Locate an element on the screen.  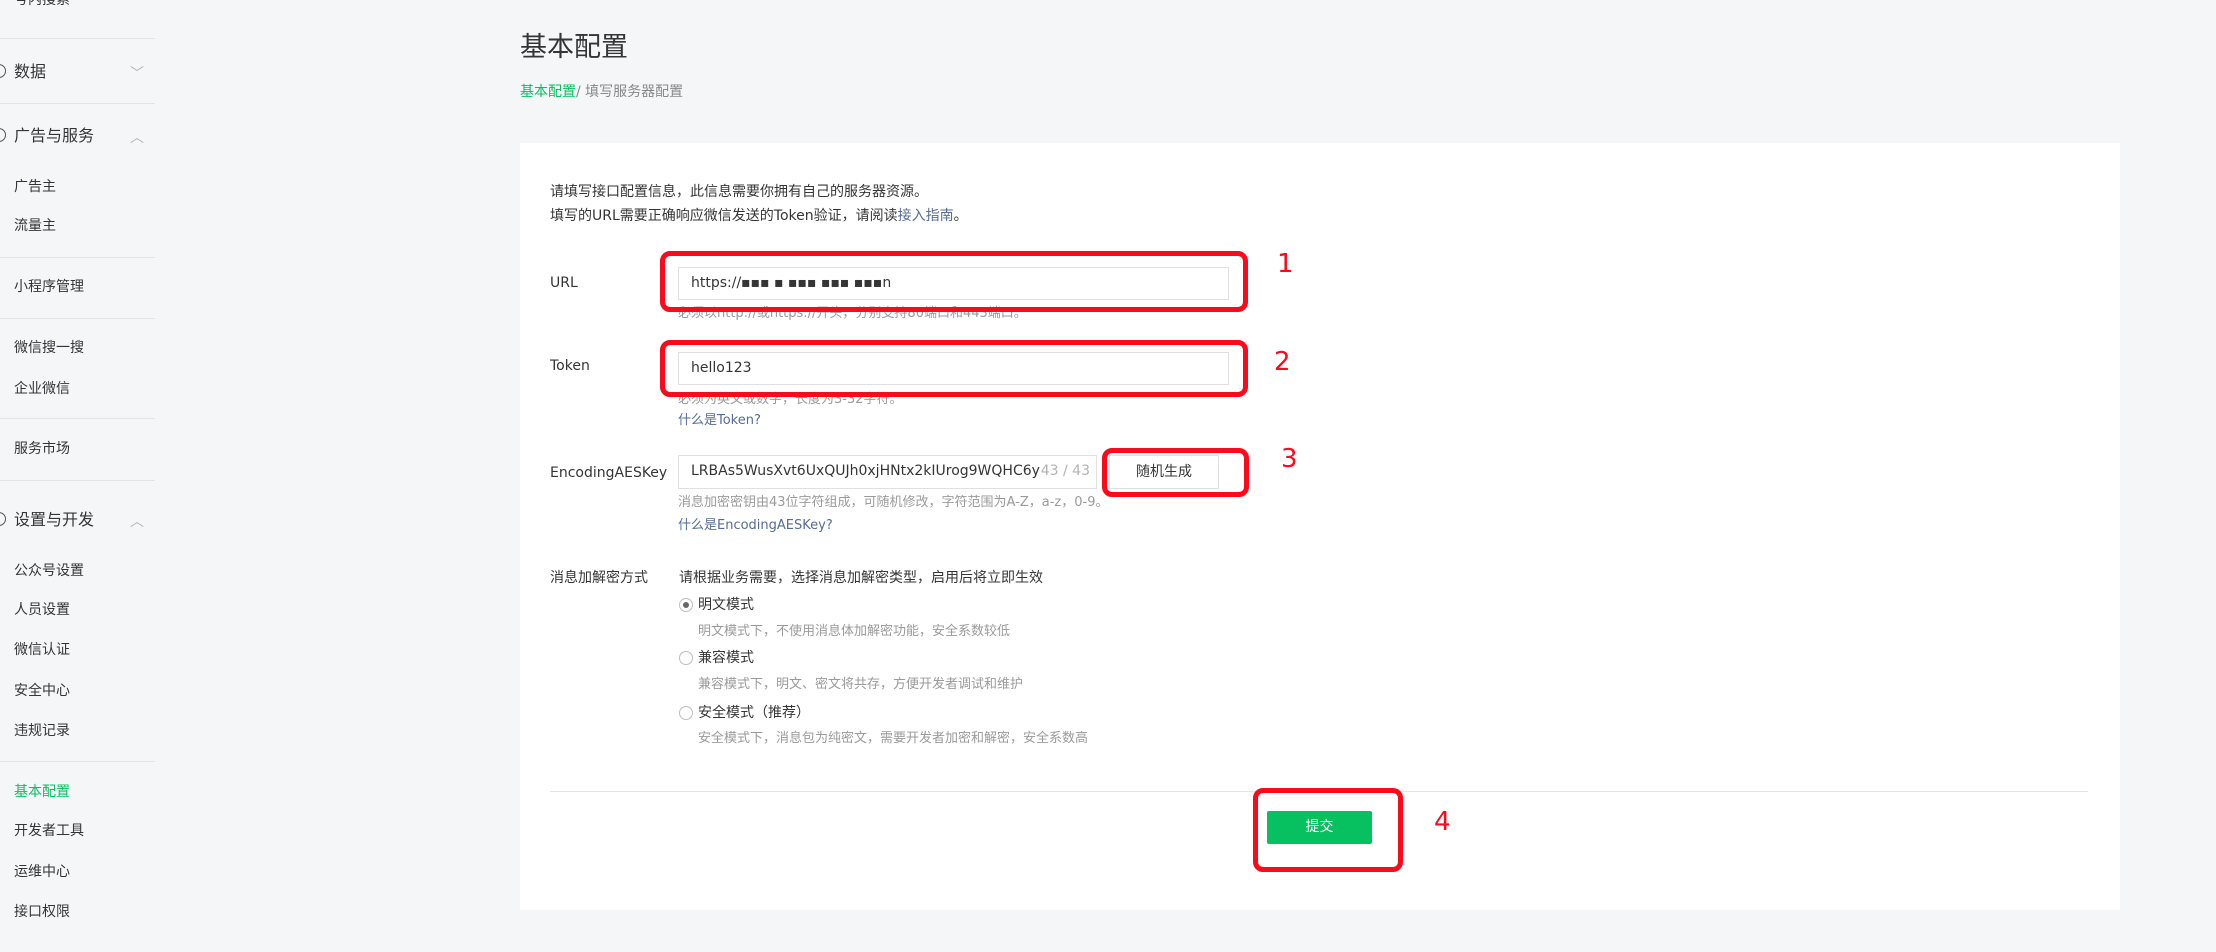
intro-line-1: 请填写接口配置信息，此信息需要你拥有自己的服务器资源。 is located at coordinates (739, 192).